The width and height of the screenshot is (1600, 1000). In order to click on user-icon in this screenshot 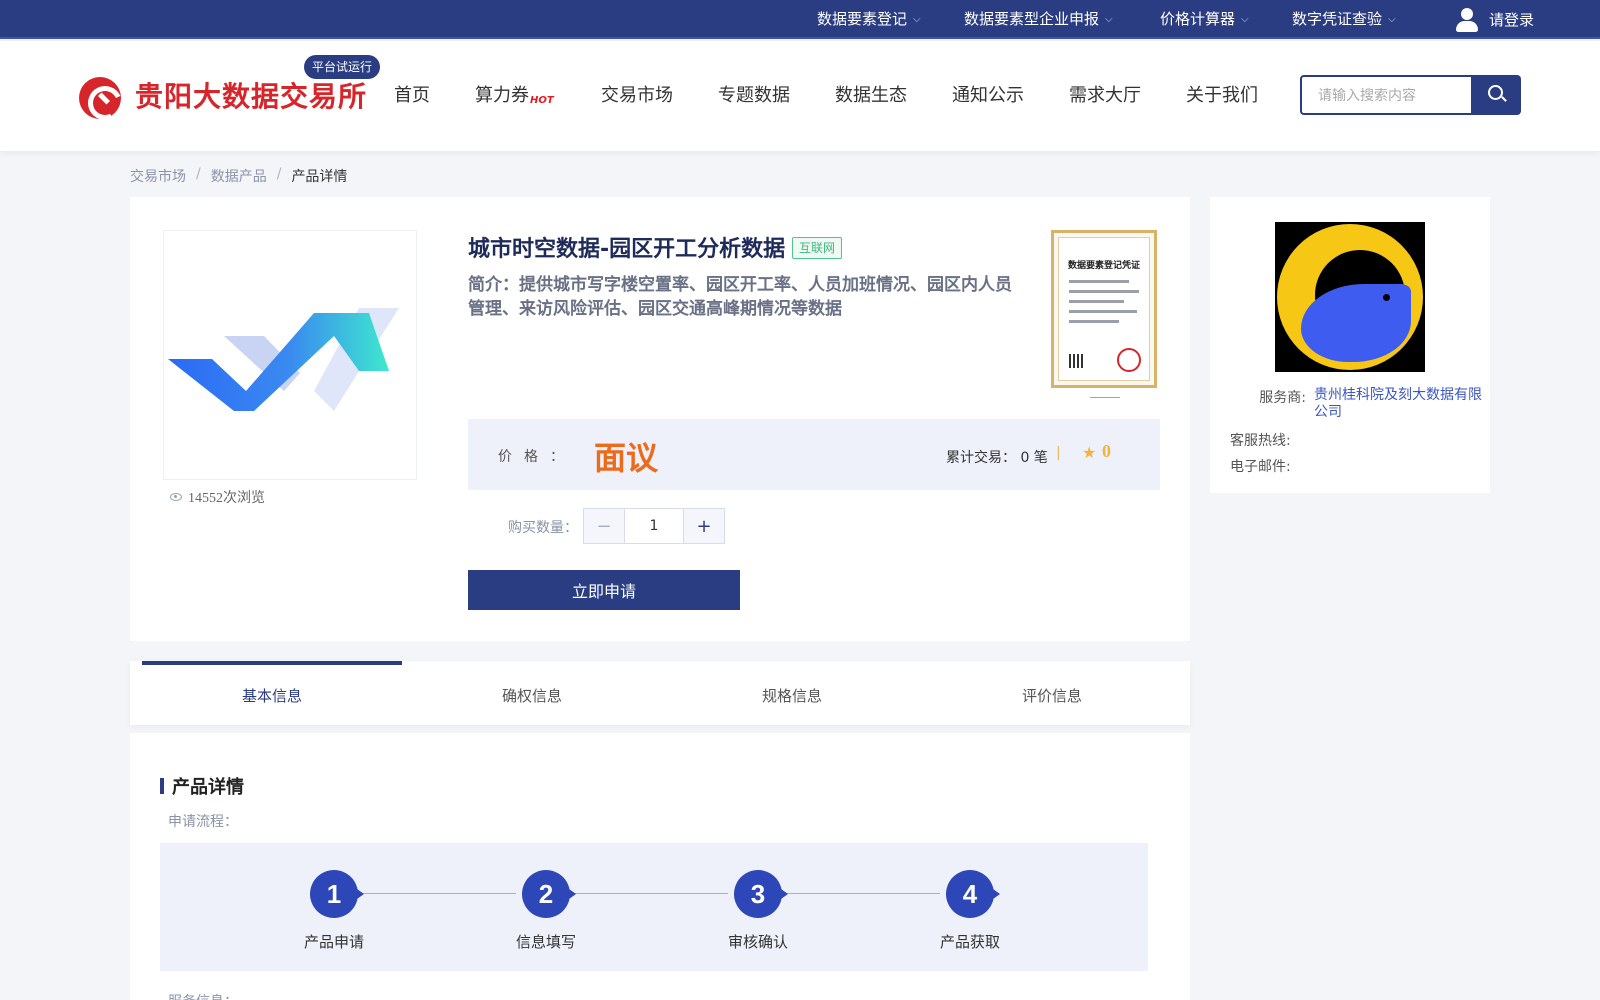, I will do `click(1467, 19)`.